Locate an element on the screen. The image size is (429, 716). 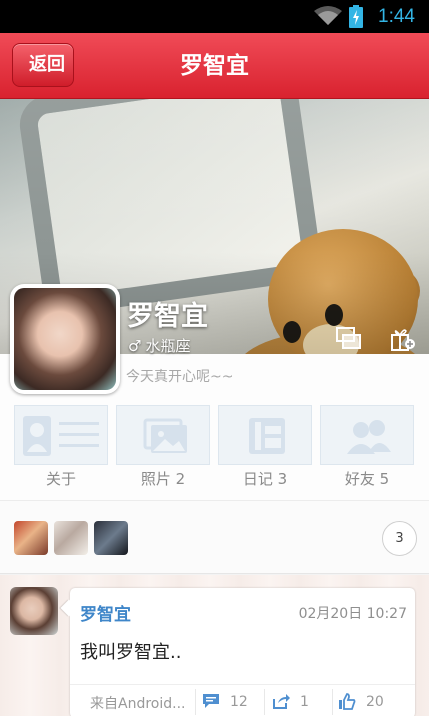
share-button: 1 is located at coordinates (299, 702).